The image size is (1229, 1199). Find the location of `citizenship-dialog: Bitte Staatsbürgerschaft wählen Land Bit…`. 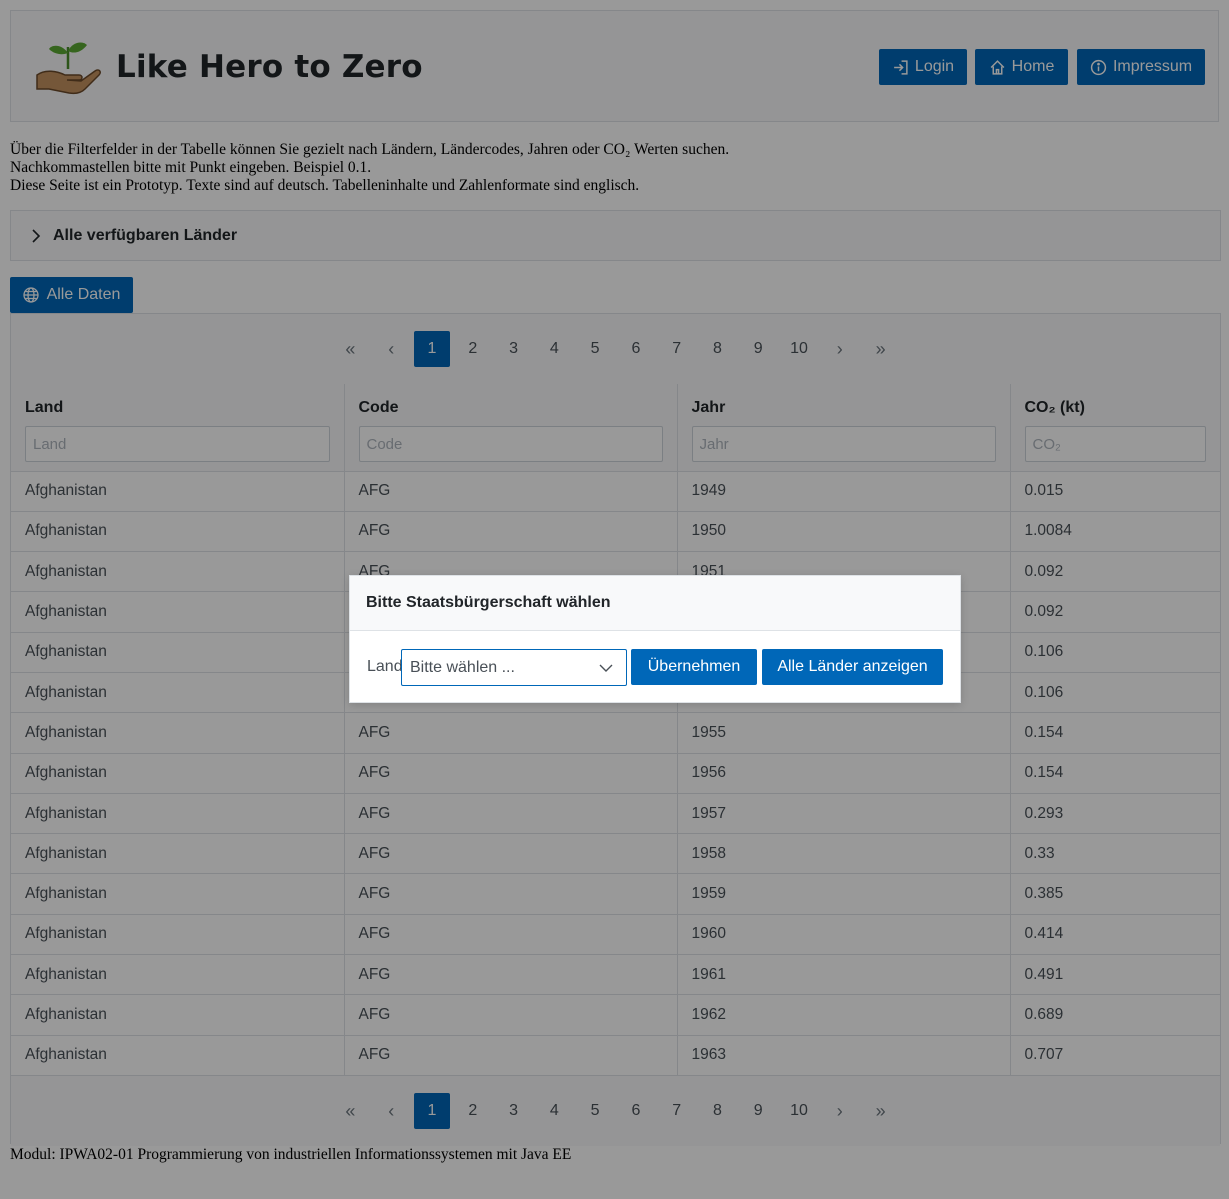

citizenship-dialog: Bitte Staatsbürgerschaft wählen Land Bit… is located at coordinates (655, 639).